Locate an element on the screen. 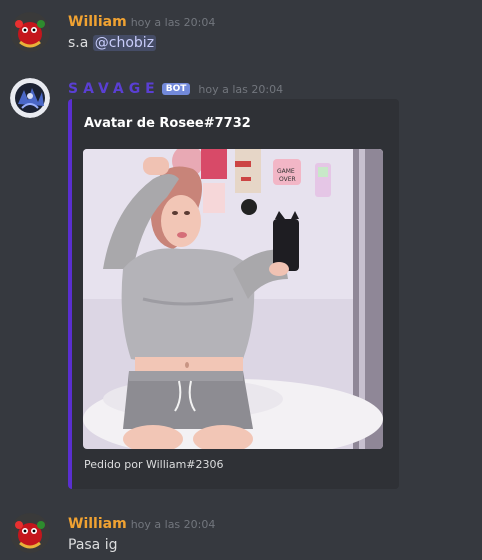  message-text: s.a is located at coordinates (80, 43).